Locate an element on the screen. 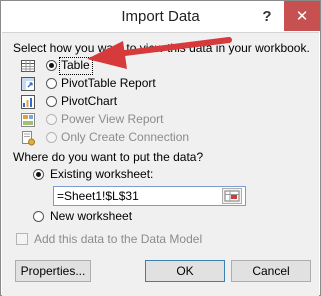 The height and width of the screenshot is (296, 321). ok-button: OK is located at coordinates (185, 271).